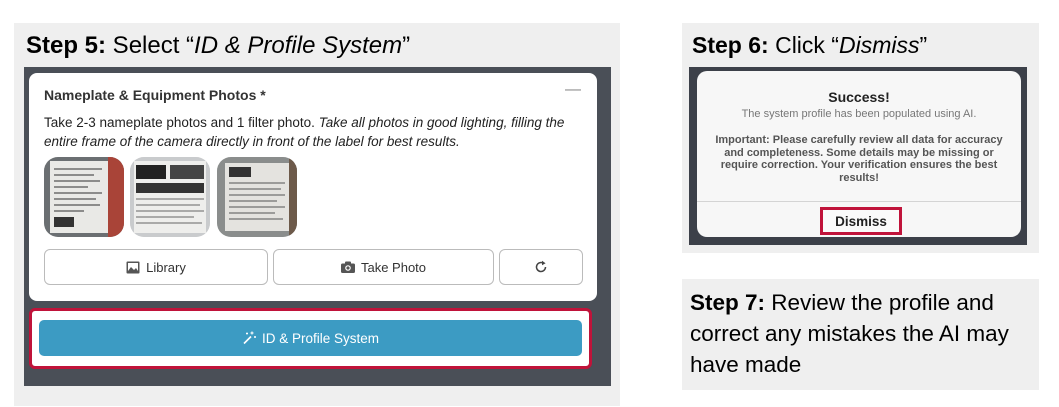  I want to click on step7-label: Step 7:, so click(728, 302).